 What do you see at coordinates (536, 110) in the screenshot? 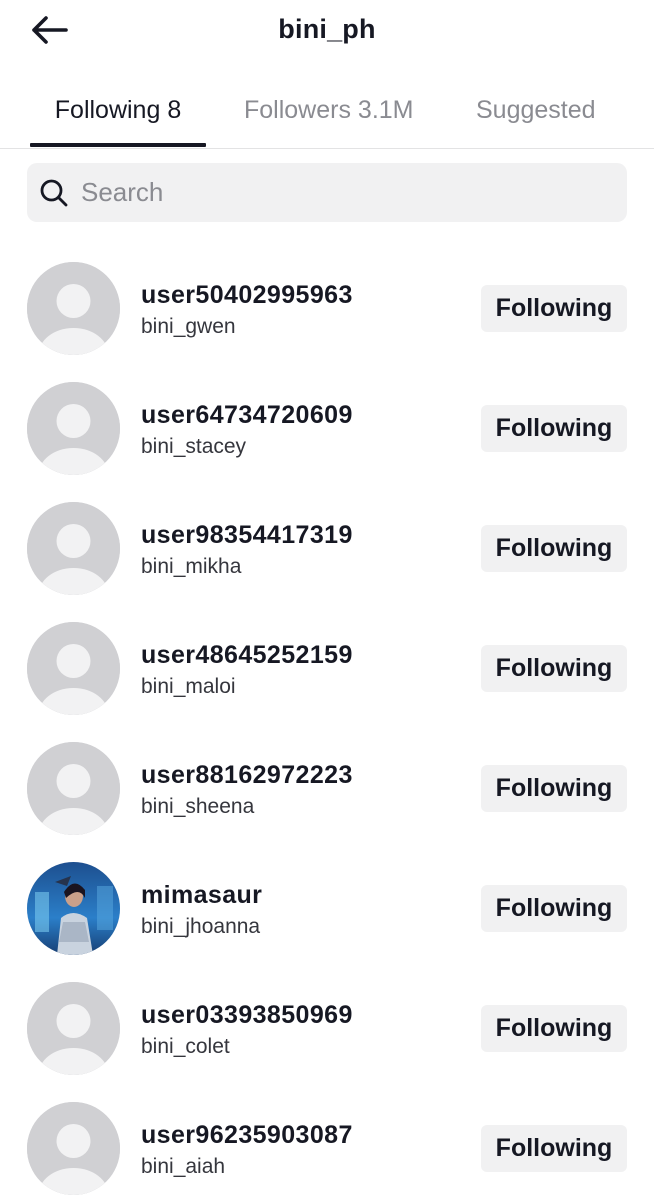
I see `tab-suggested: Suggested` at bounding box center [536, 110].